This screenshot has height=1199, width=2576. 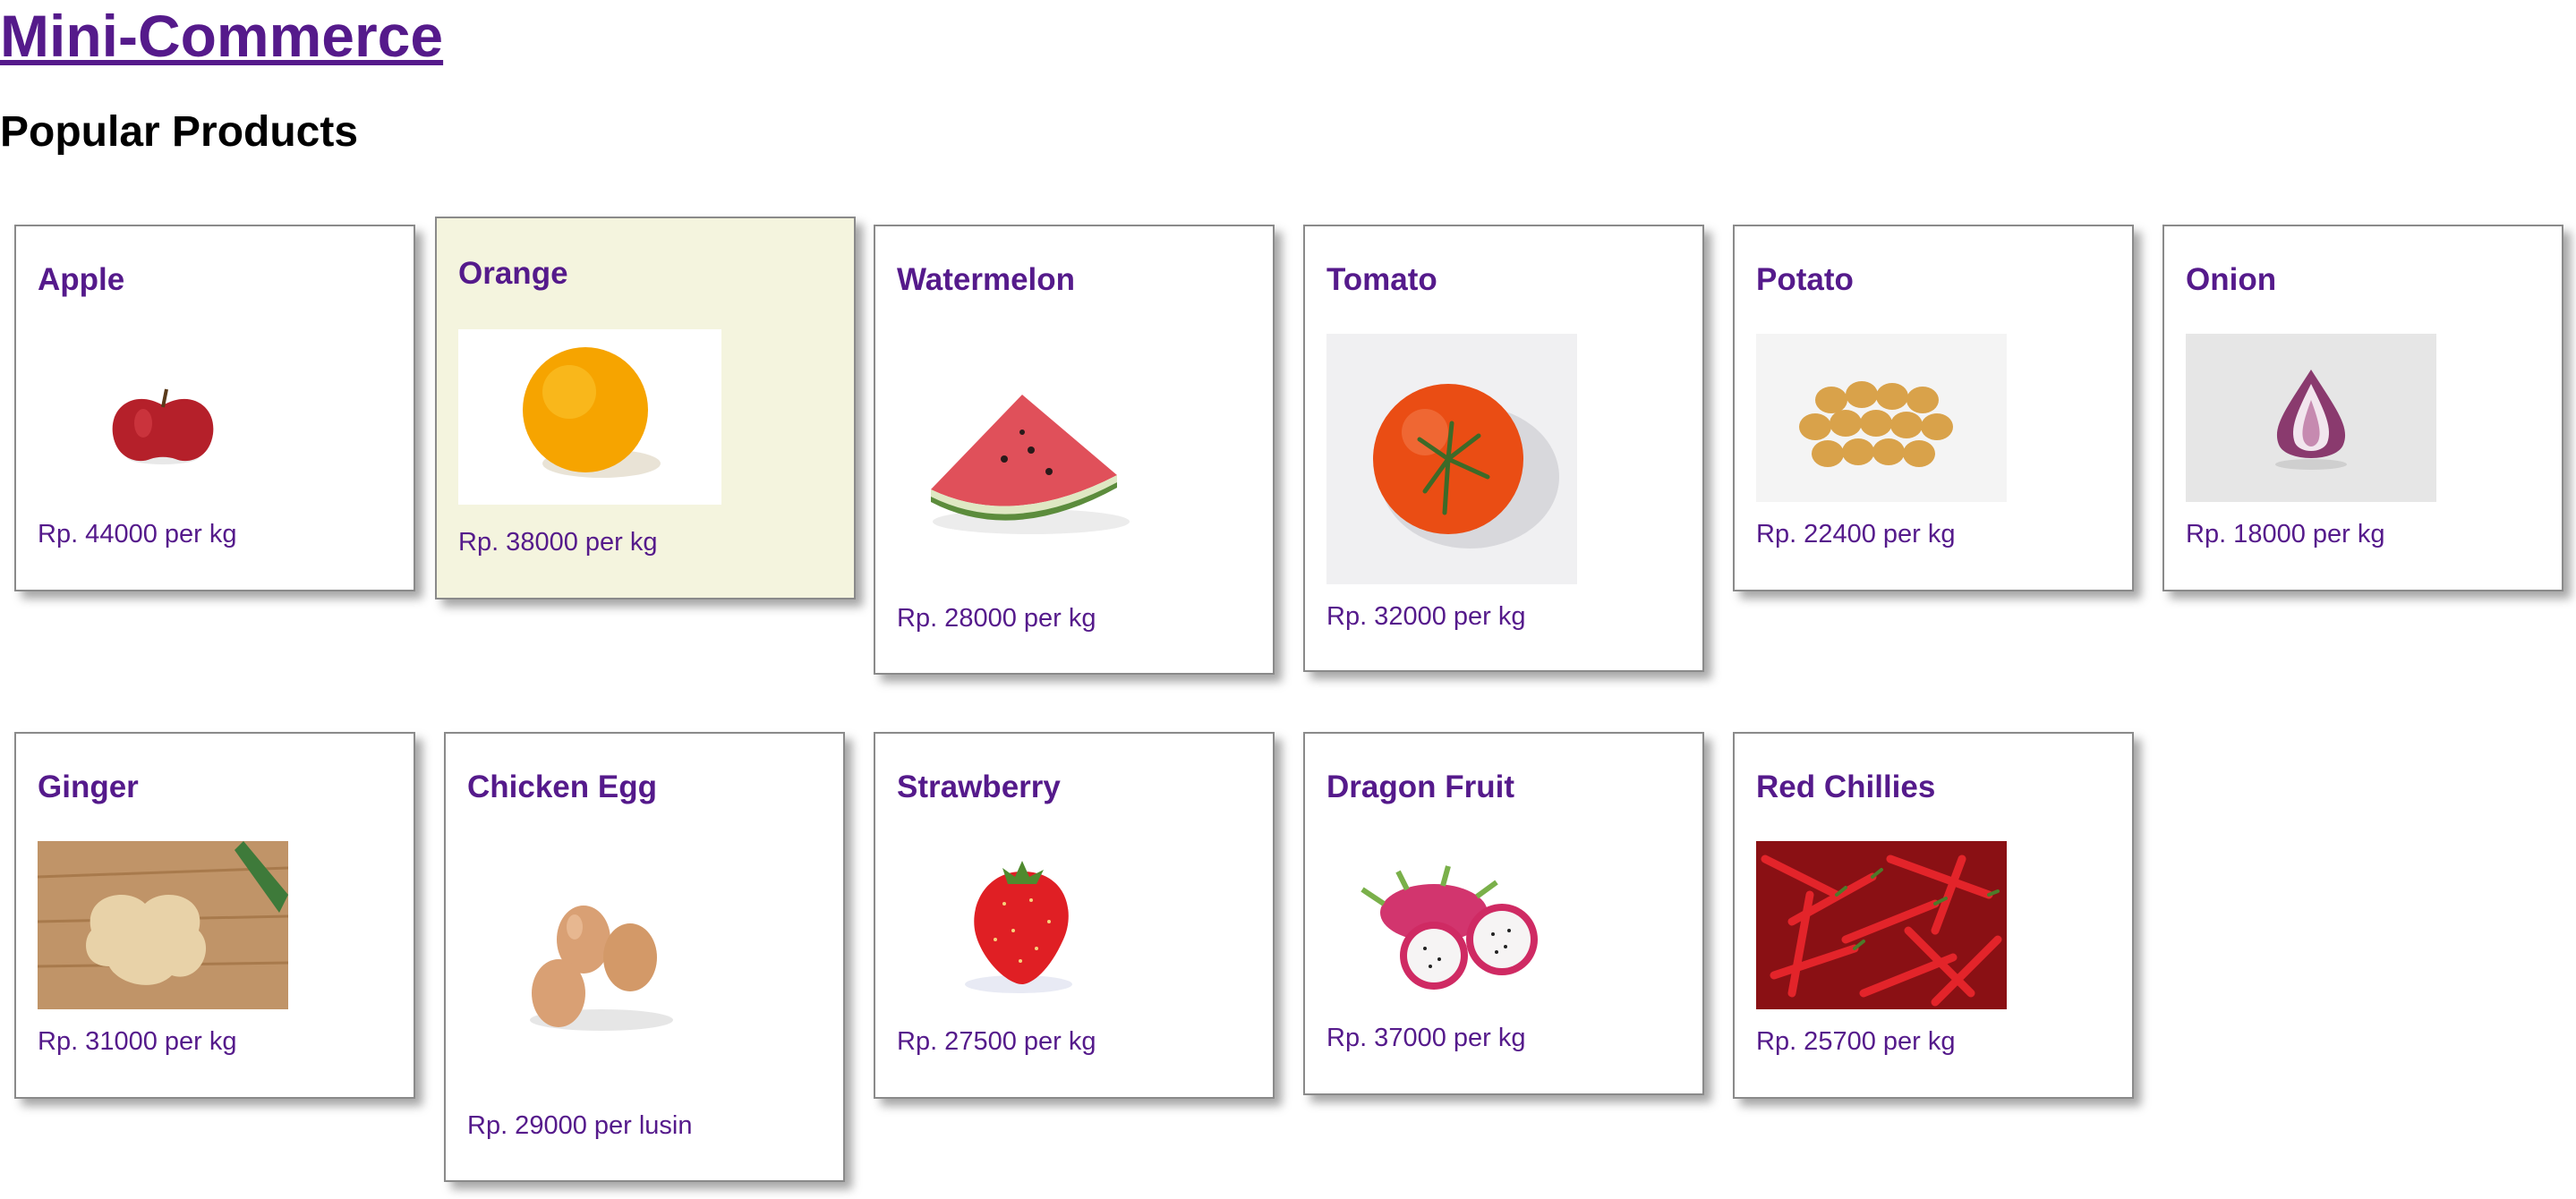 What do you see at coordinates (513, 273) in the screenshot?
I see `product-name: Orange` at bounding box center [513, 273].